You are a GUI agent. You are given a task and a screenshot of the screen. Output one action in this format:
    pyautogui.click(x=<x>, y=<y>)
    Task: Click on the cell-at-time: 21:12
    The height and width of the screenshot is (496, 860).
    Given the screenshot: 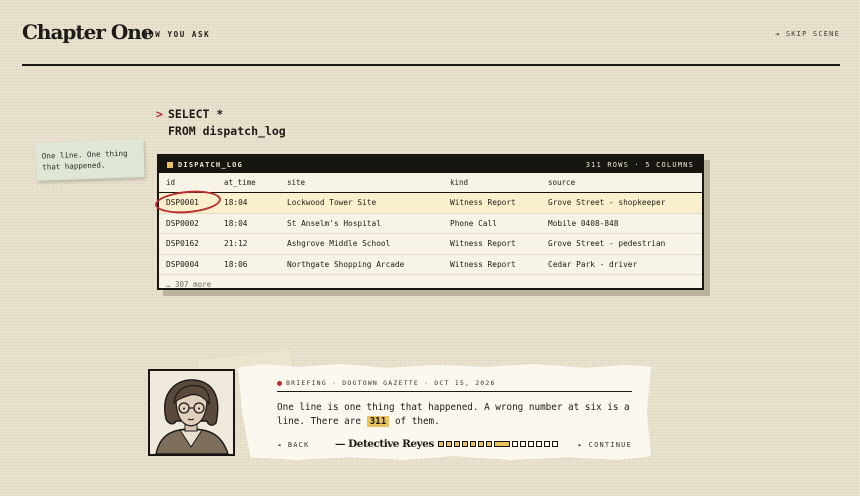 What is the action you would take?
    pyautogui.click(x=236, y=243)
    